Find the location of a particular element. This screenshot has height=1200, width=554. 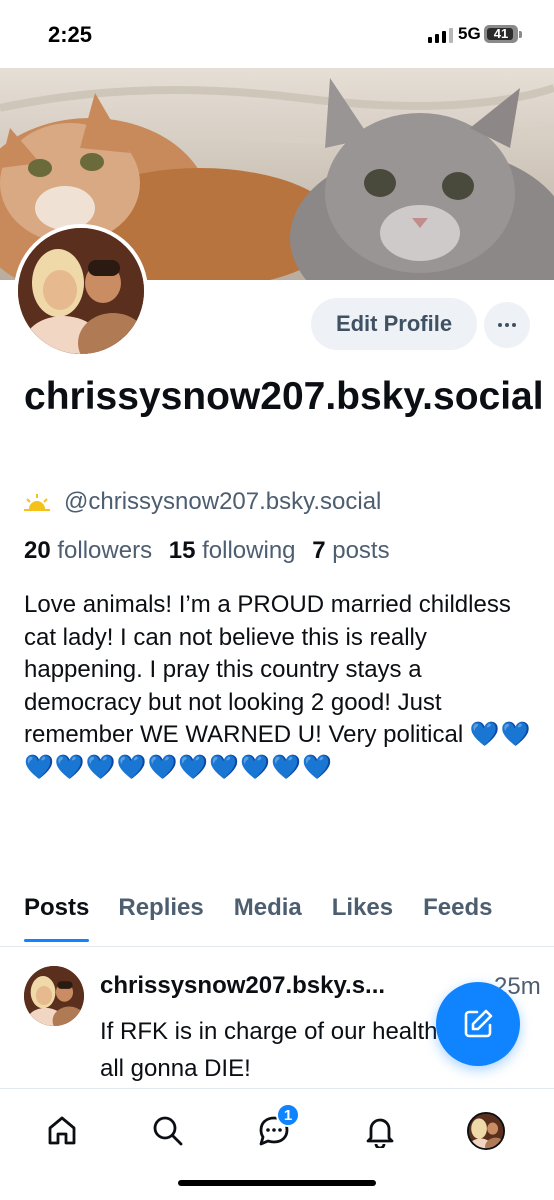

posts-count: 7 is located at coordinates (319, 550).